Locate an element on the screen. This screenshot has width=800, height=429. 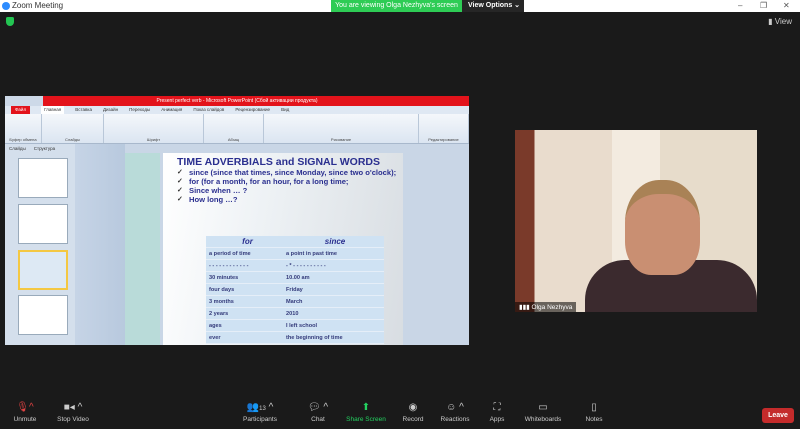
whiteboards-button: ▭ Whiteboards is located at coordinates (543, 412).